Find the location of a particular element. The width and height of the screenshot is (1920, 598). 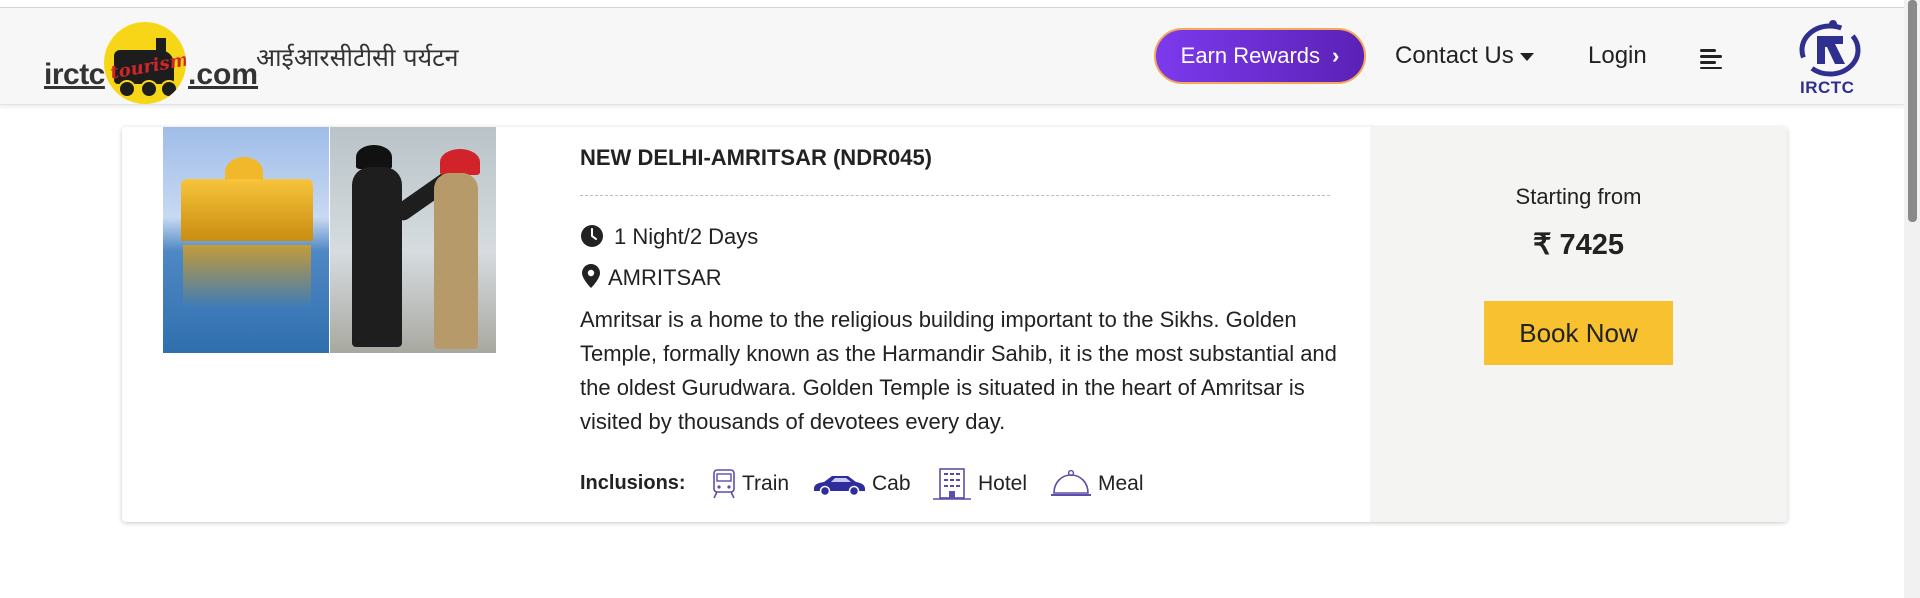

inclusion-meal: Meal is located at coordinates (1097, 484).